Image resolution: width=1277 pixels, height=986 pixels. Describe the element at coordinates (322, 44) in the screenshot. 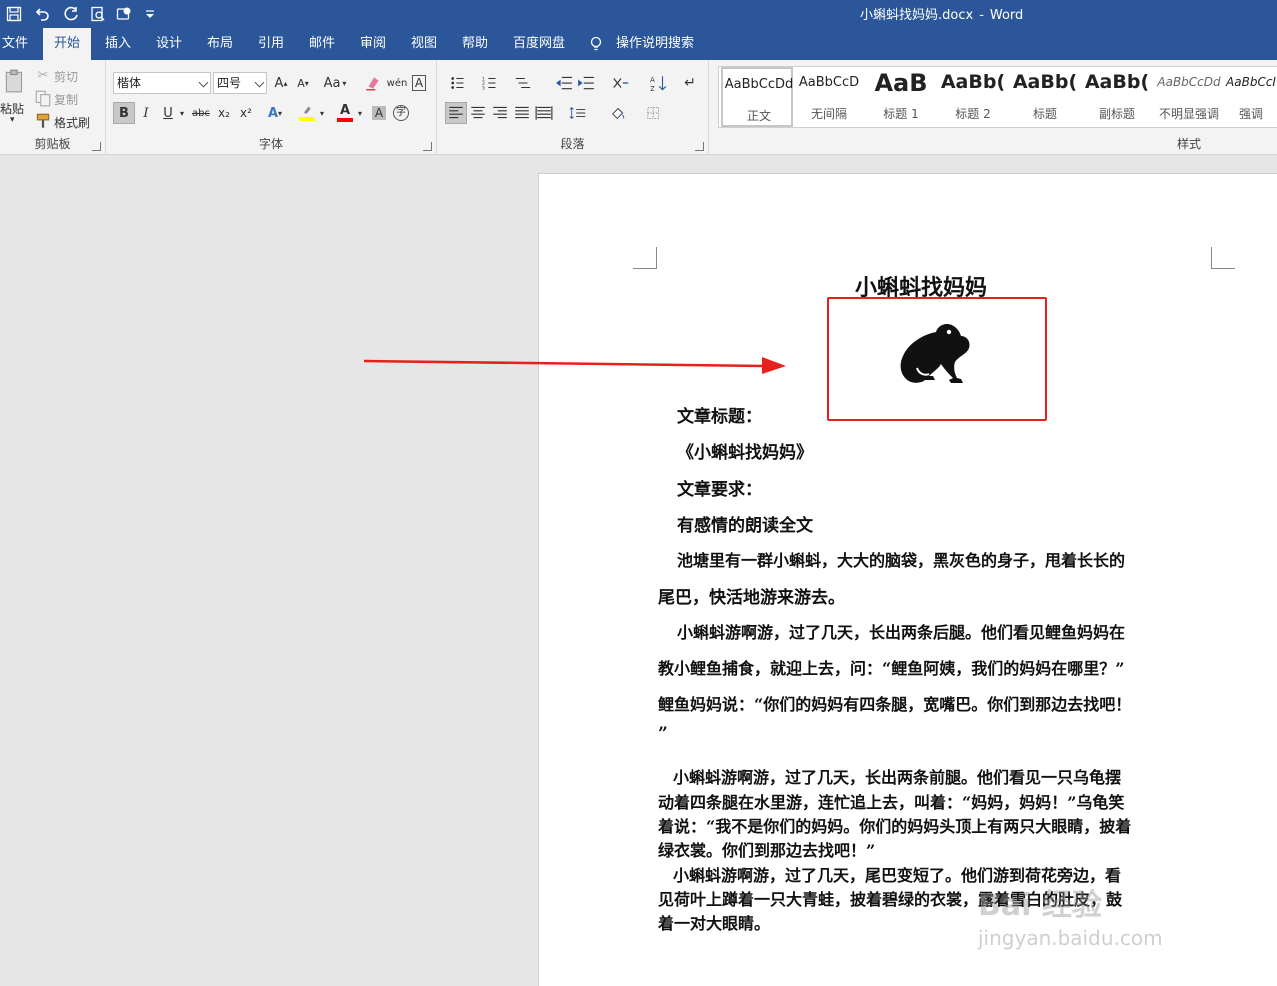

I see `tab-mailings: 邮件` at that location.